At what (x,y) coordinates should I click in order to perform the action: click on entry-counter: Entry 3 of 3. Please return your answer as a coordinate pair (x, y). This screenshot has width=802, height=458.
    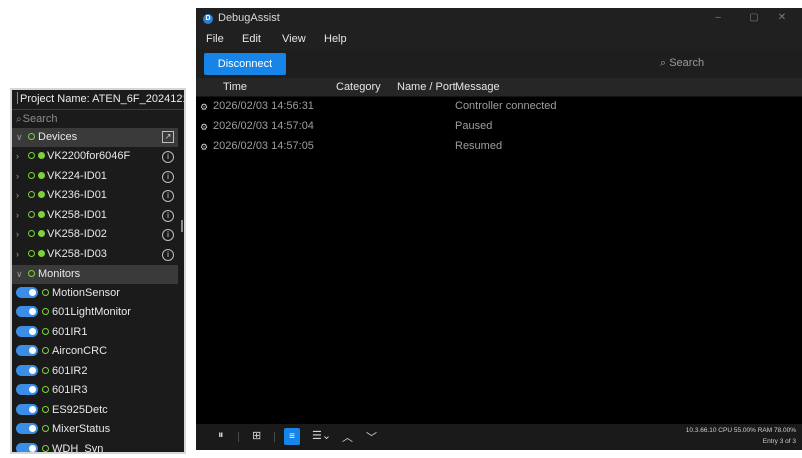
    Looking at the image, I should click on (779, 441).